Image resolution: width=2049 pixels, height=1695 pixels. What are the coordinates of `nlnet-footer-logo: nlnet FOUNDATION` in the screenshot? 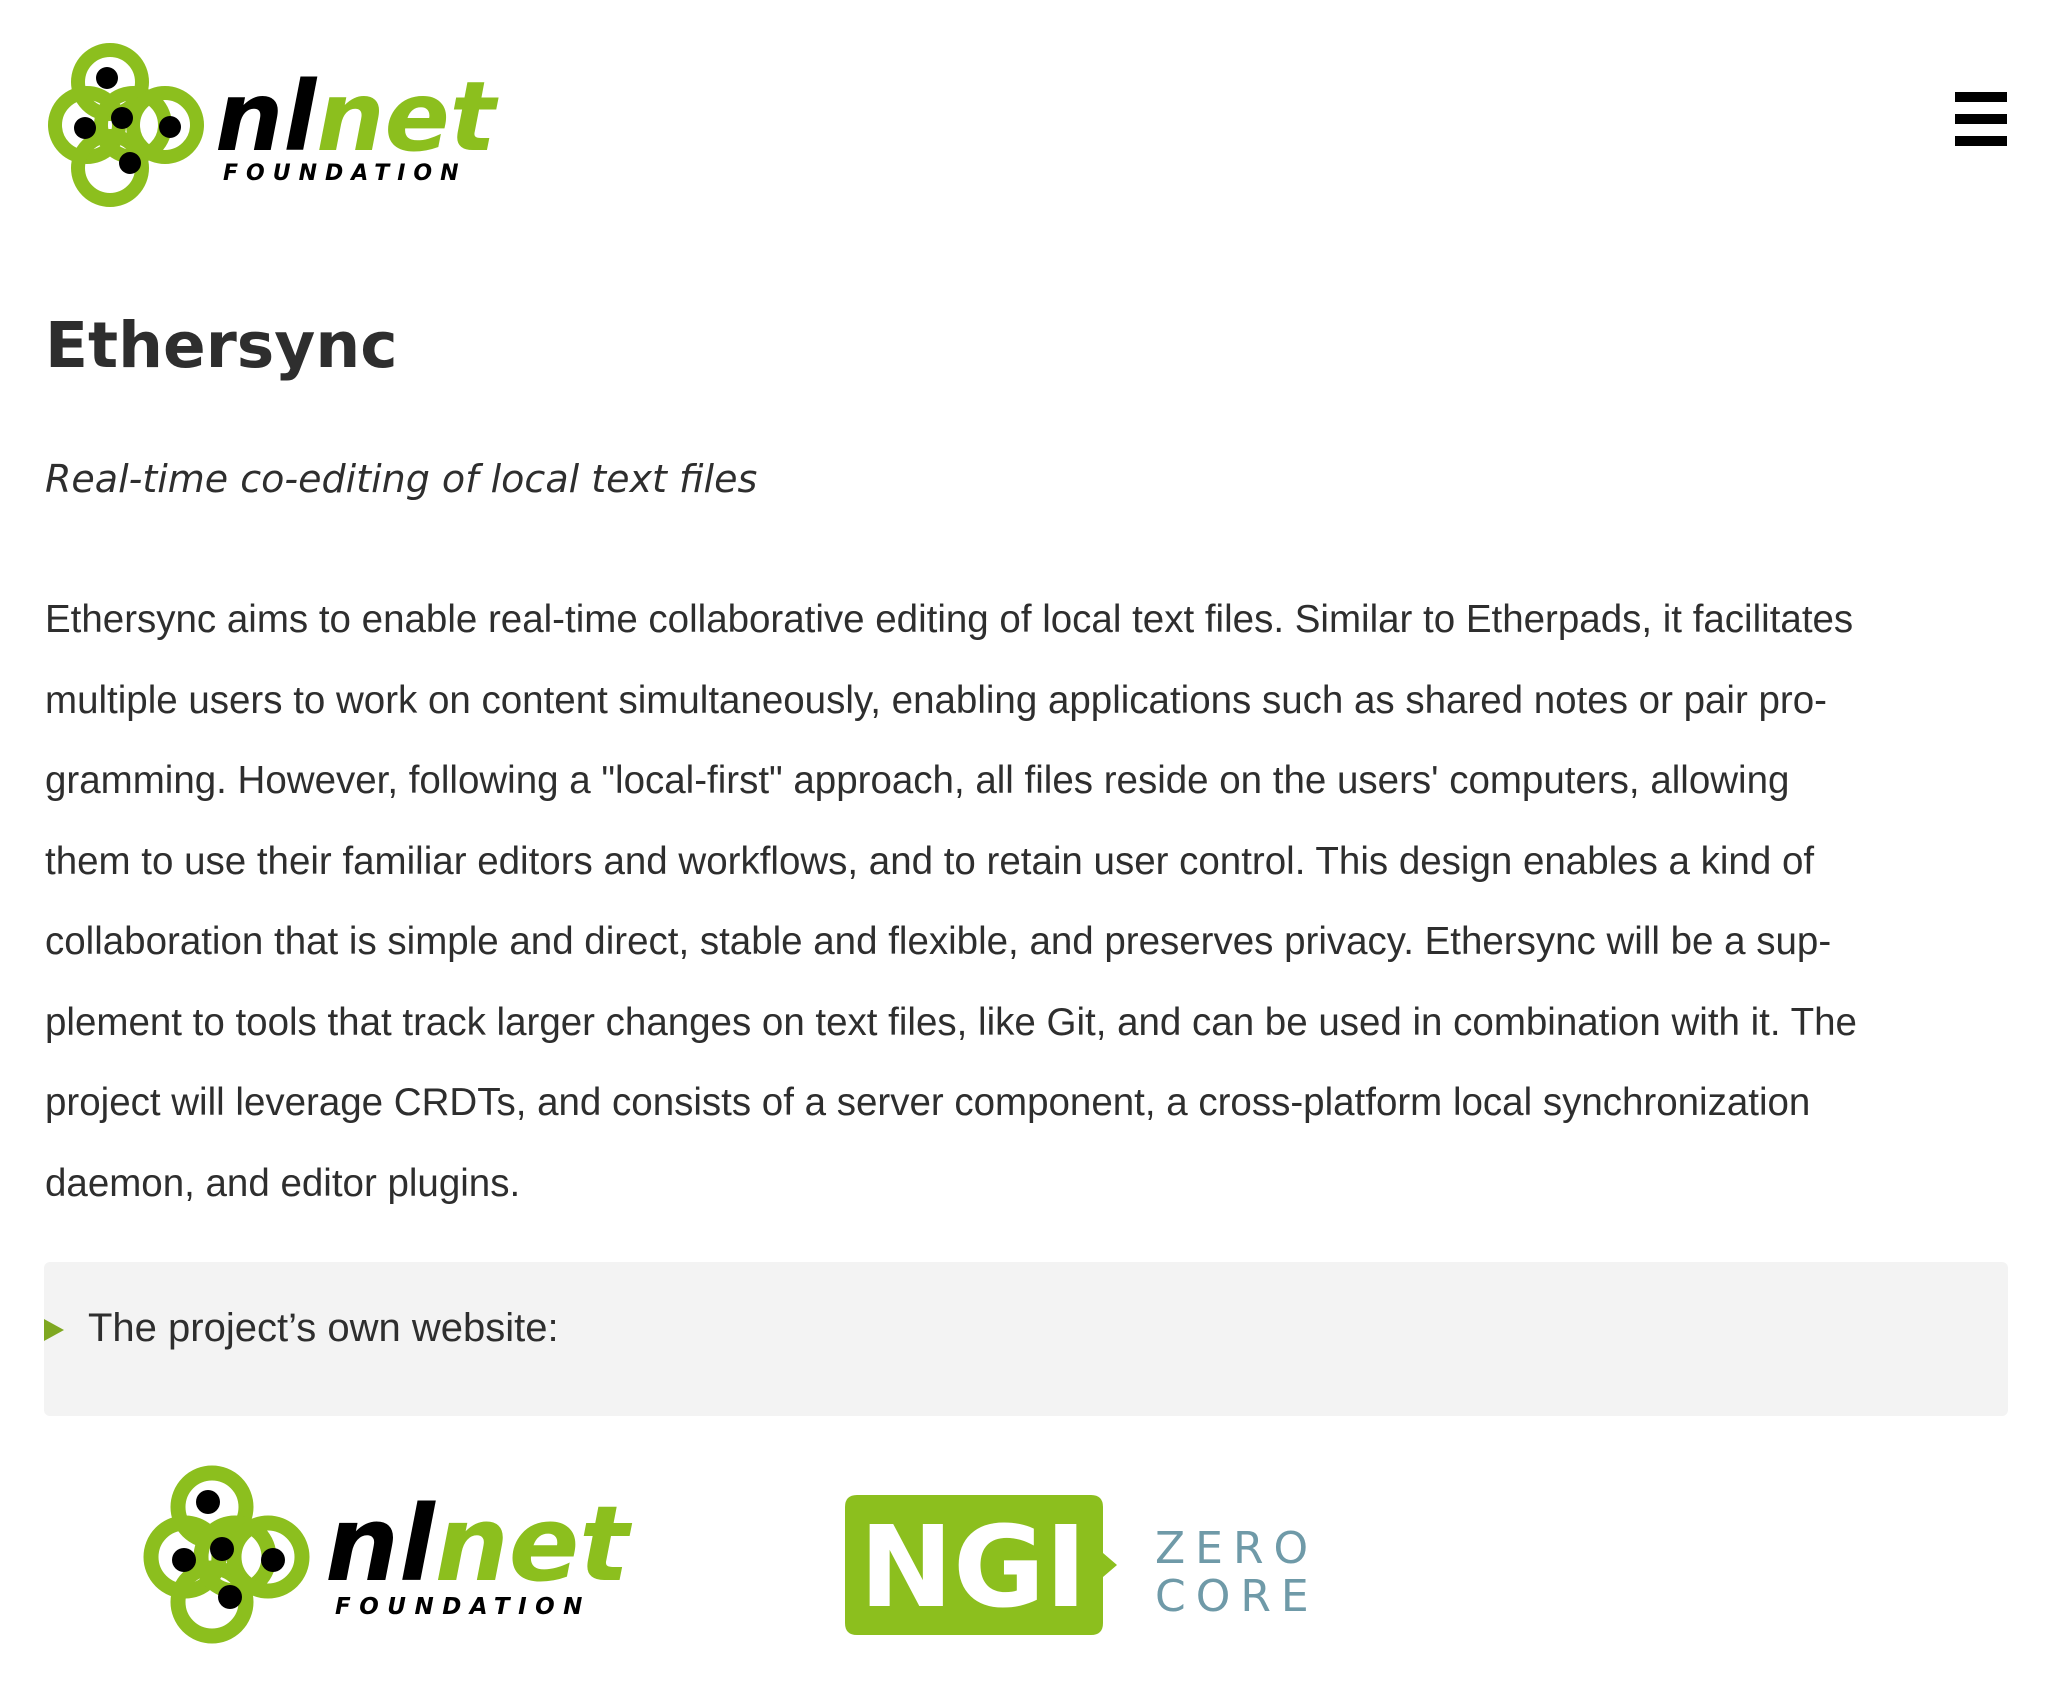 It's located at (390, 1552).